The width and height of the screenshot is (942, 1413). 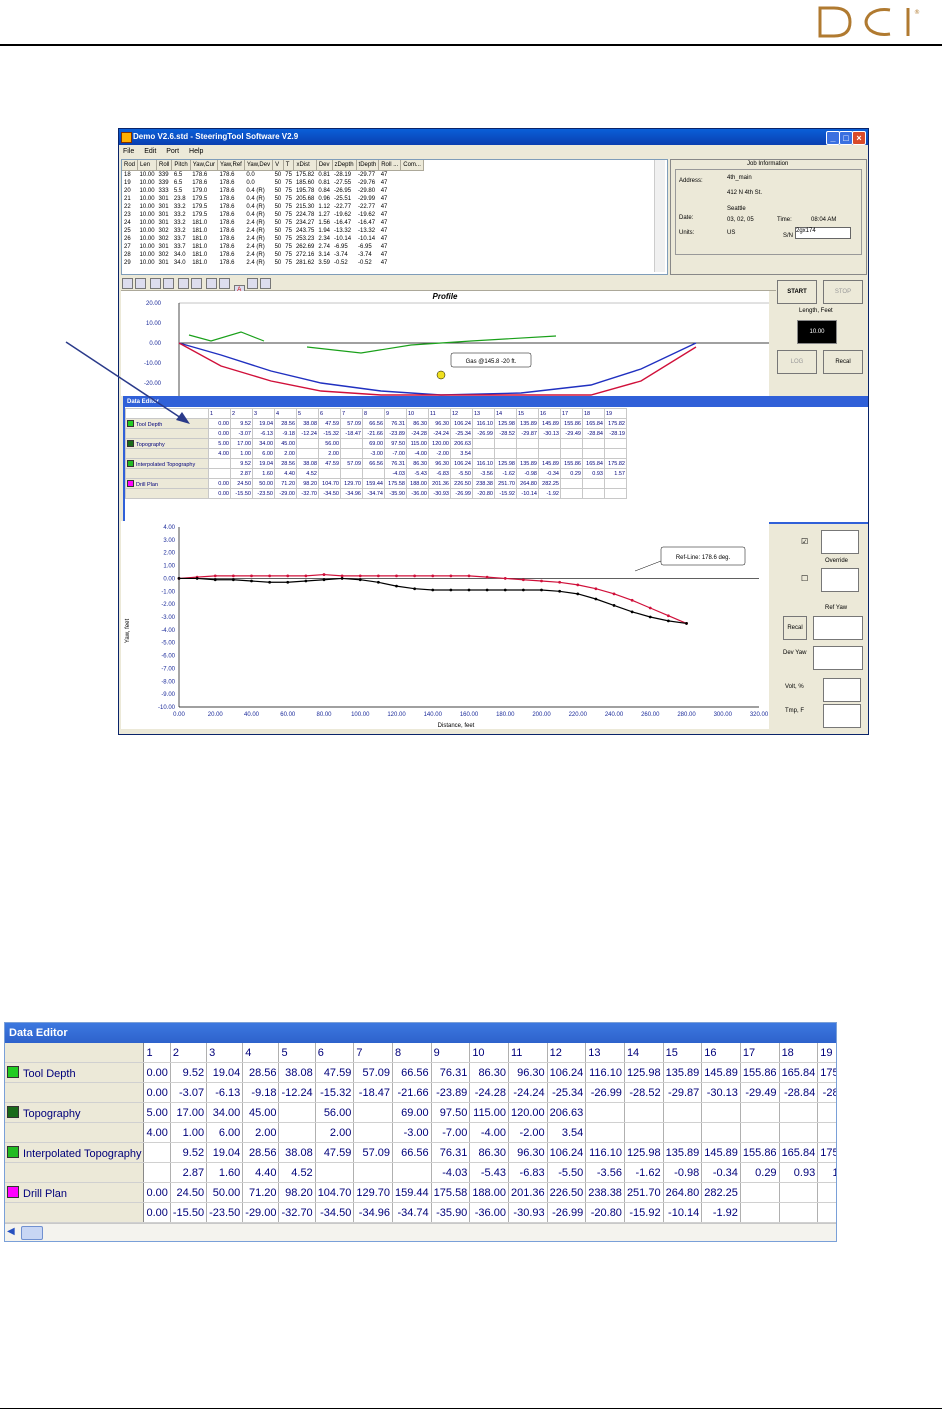 What do you see at coordinates (219, 483) in the screenshot?
I see `de-cell: 0.00` at bounding box center [219, 483].